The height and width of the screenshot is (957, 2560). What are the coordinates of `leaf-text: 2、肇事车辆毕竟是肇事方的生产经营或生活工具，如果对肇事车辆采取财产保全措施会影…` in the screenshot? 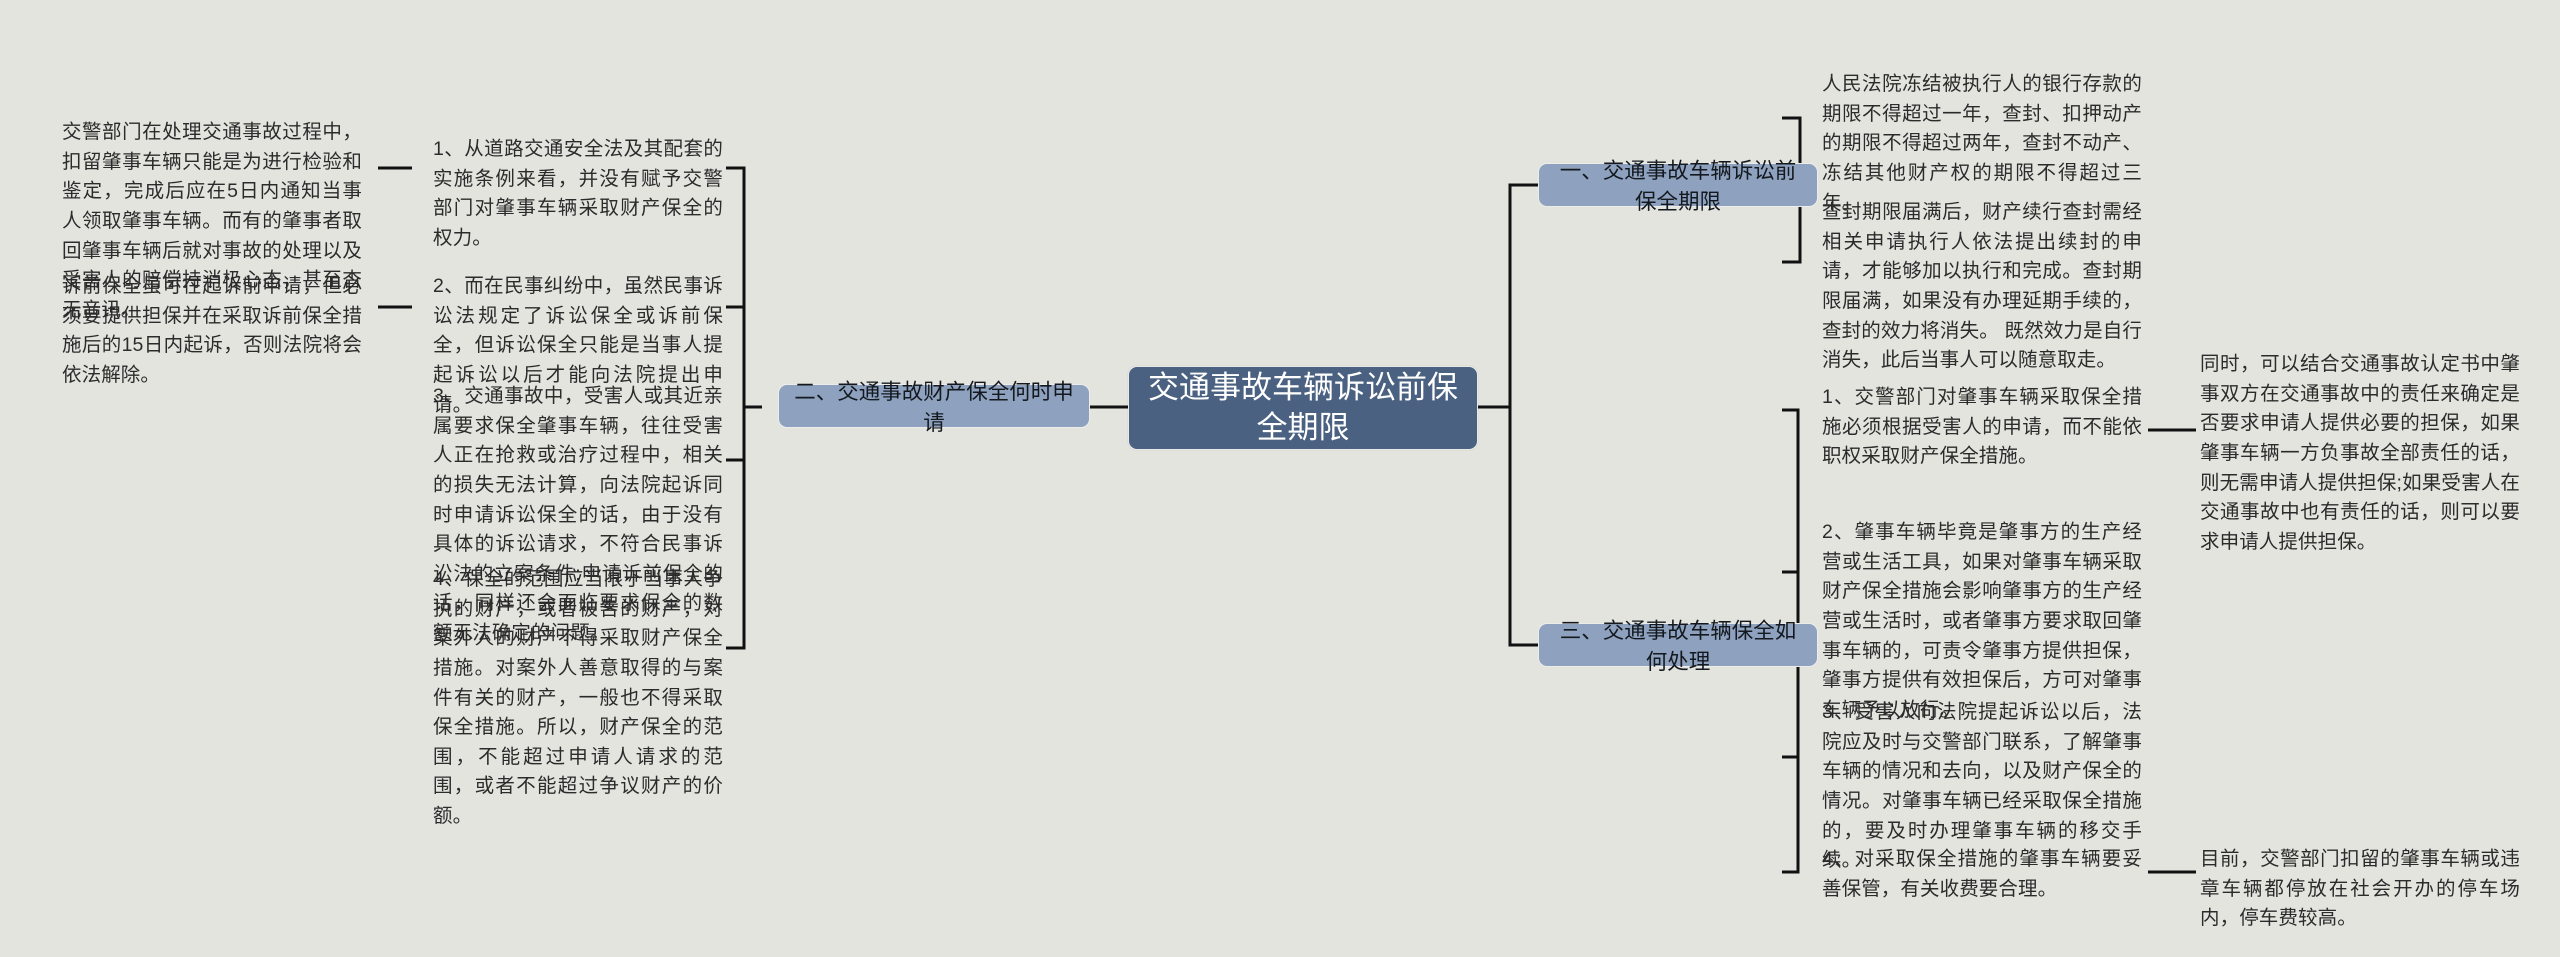 It's located at (1982, 621).